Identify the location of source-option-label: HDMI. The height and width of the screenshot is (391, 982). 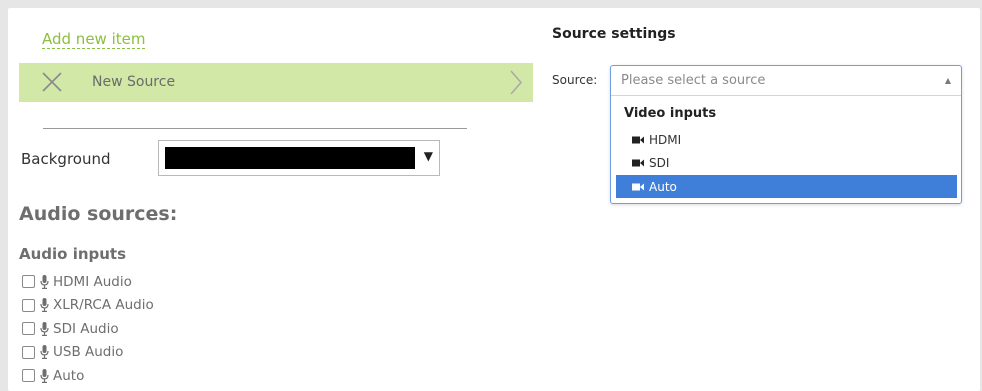
(665, 139).